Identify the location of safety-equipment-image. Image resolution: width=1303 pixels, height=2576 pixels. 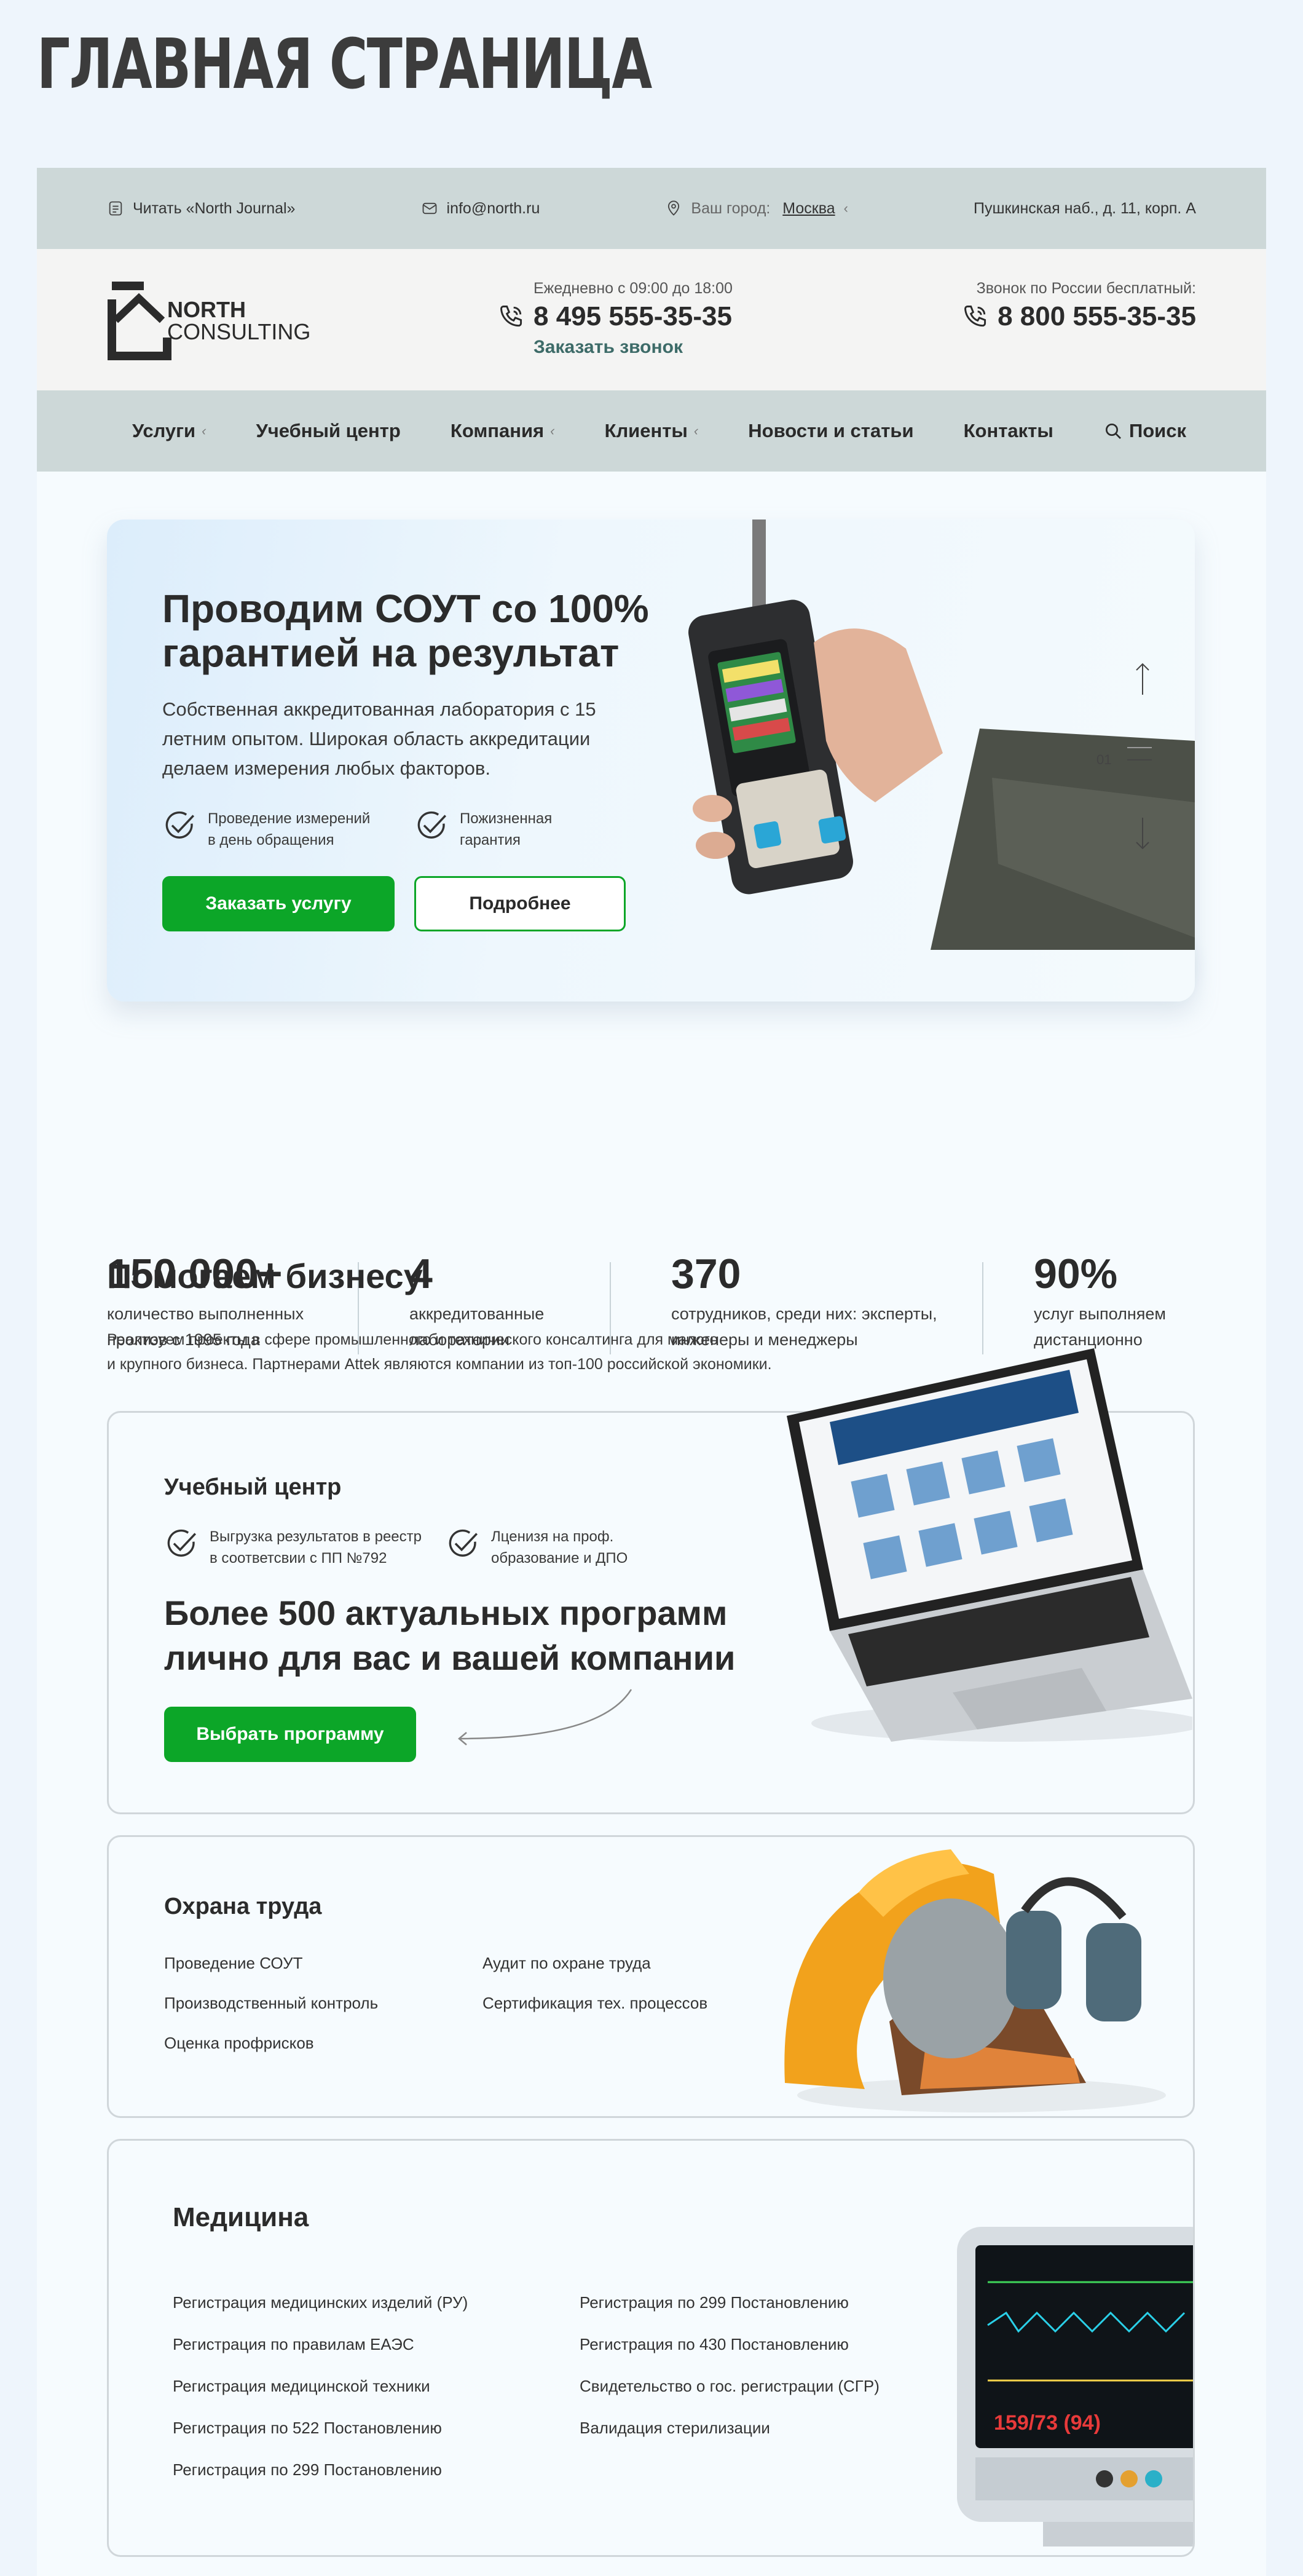
(975, 1980).